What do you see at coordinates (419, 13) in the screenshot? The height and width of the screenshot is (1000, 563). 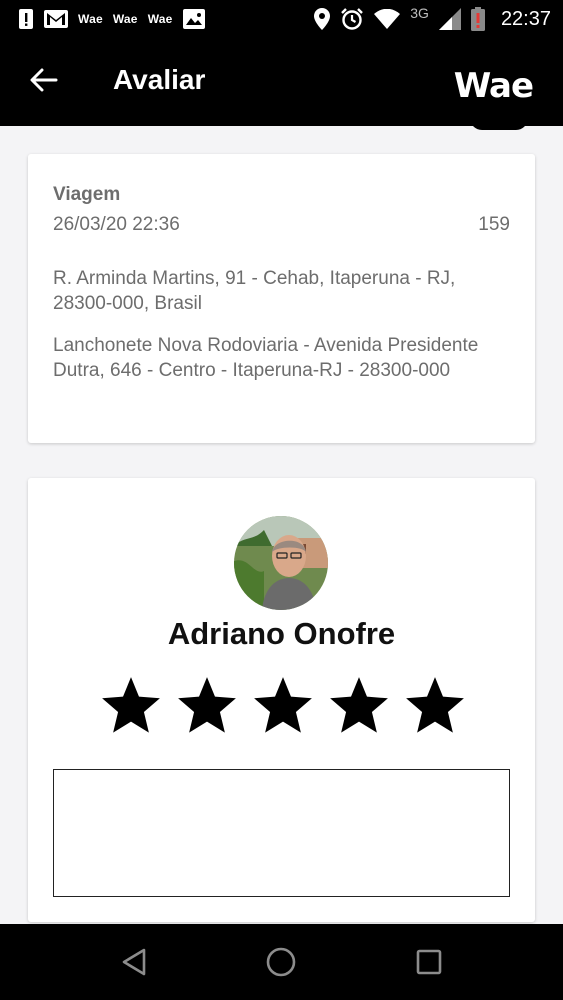 I see `network-type: 3G` at bounding box center [419, 13].